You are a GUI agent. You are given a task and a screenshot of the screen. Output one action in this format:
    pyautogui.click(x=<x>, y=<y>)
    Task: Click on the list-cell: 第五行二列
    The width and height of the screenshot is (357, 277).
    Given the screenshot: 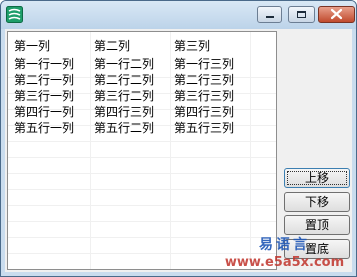 What is the action you would take?
    pyautogui.click(x=124, y=128)
    